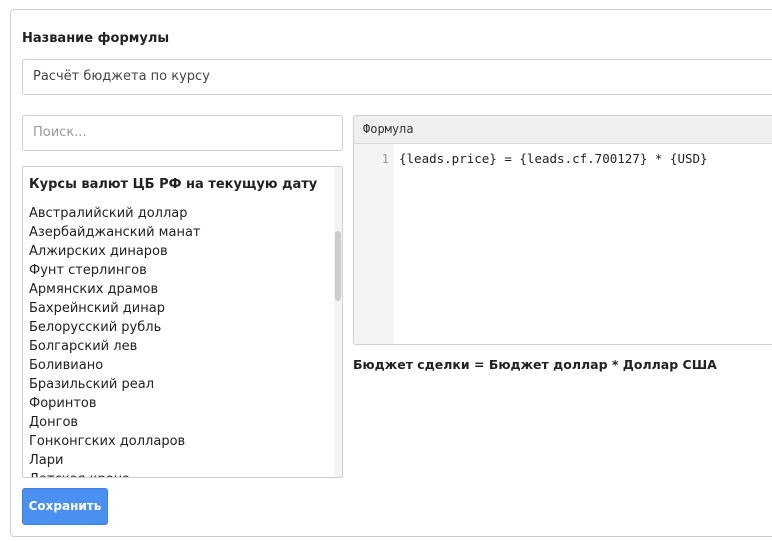 This screenshot has height=541, width=772. I want to click on list-item: Боливиано, so click(179, 365).